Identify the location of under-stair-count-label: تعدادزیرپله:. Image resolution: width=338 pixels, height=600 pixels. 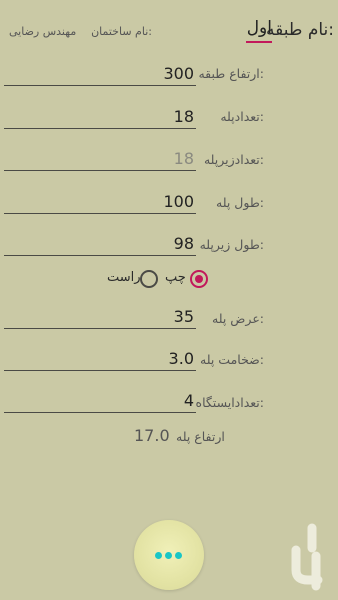
(233, 159).